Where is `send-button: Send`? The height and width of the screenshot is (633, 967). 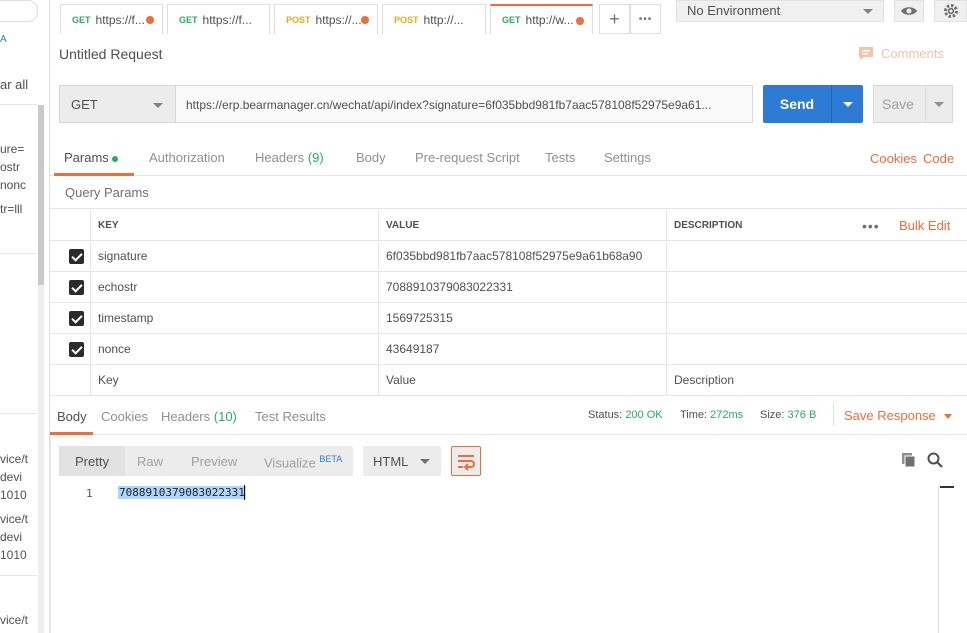
send-button: Send is located at coordinates (813, 104).